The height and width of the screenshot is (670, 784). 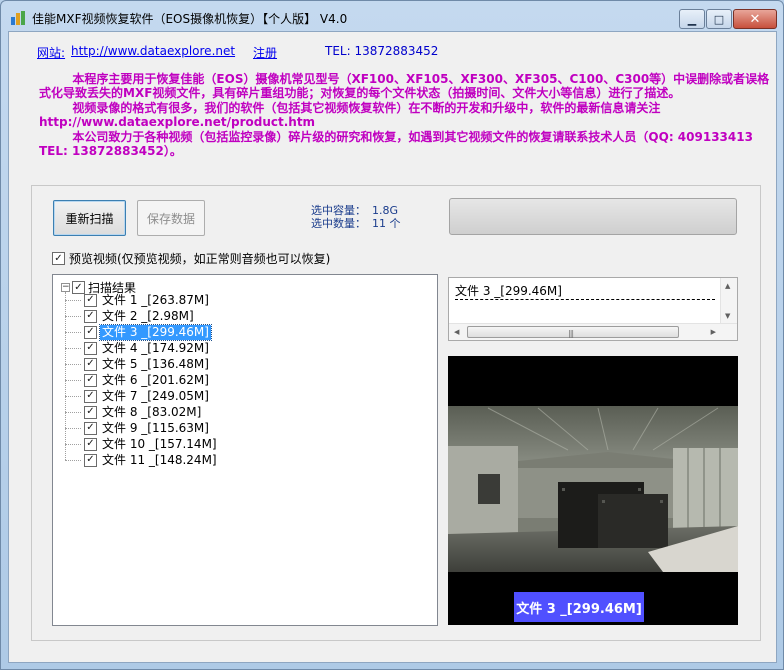 I want to click on tree-item-label: 文件 1 _[263.87M], so click(x=155, y=299).